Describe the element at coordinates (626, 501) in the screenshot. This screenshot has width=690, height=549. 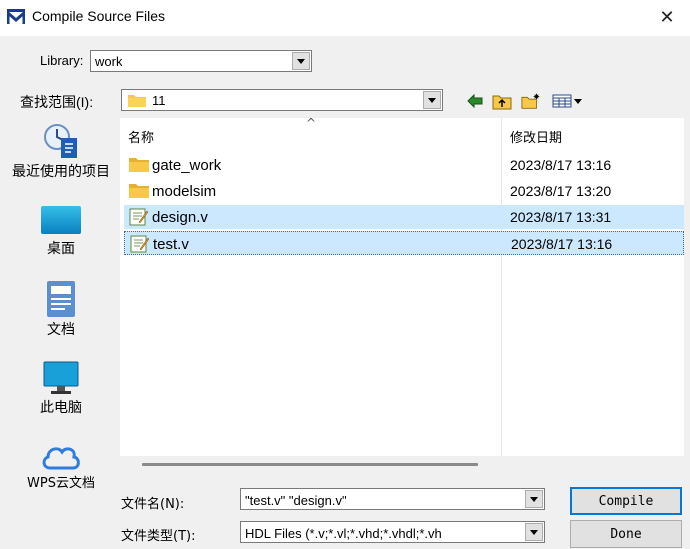
I see `compile-button: Compile` at that location.